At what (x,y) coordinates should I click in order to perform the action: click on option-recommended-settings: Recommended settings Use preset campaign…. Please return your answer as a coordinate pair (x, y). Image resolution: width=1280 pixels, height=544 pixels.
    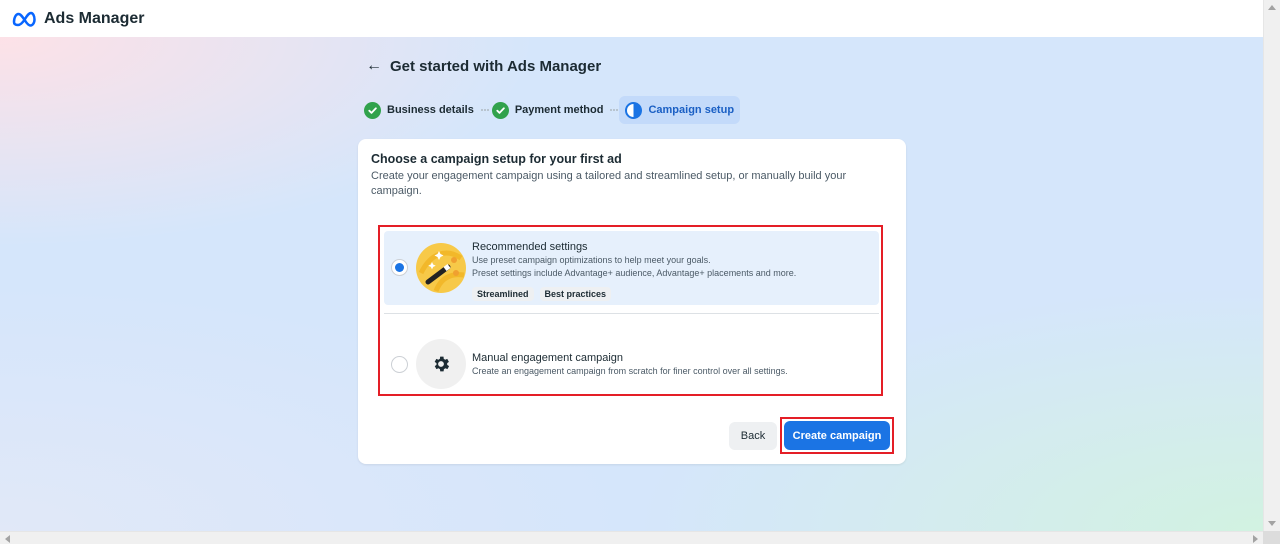
    Looking at the image, I should click on (631, 268).